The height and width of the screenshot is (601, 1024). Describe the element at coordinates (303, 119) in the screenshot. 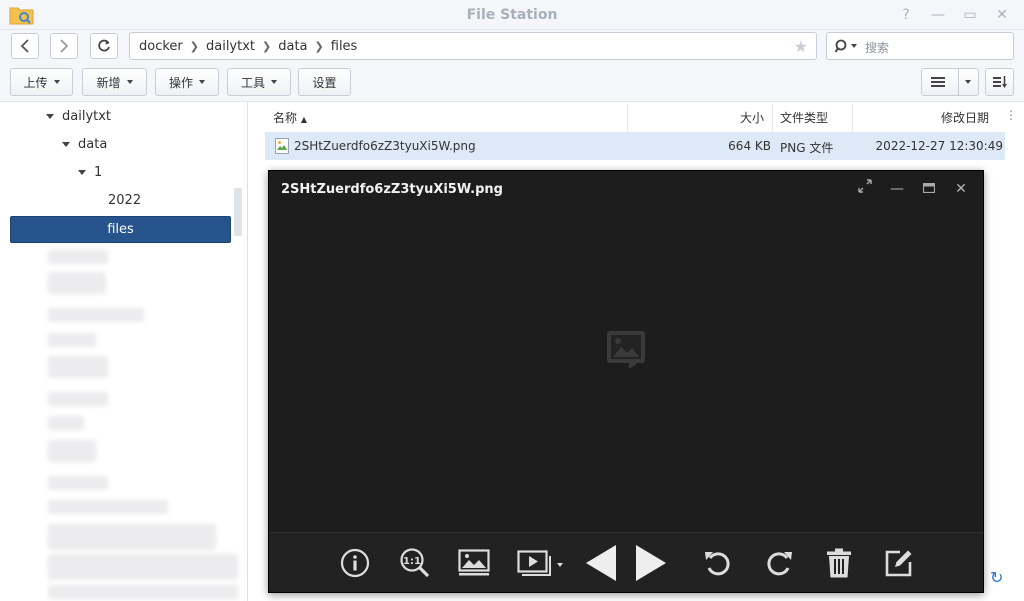

I see `sort-asc-icon: ▲` at that location.